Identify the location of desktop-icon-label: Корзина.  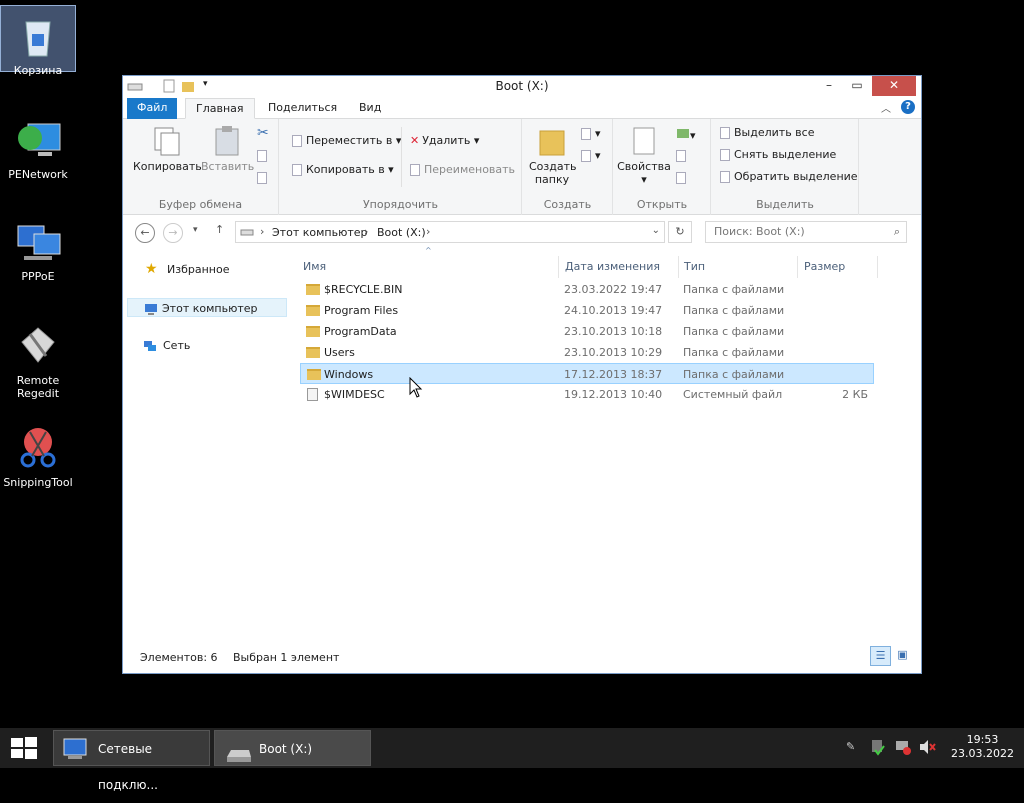
(38, 70).